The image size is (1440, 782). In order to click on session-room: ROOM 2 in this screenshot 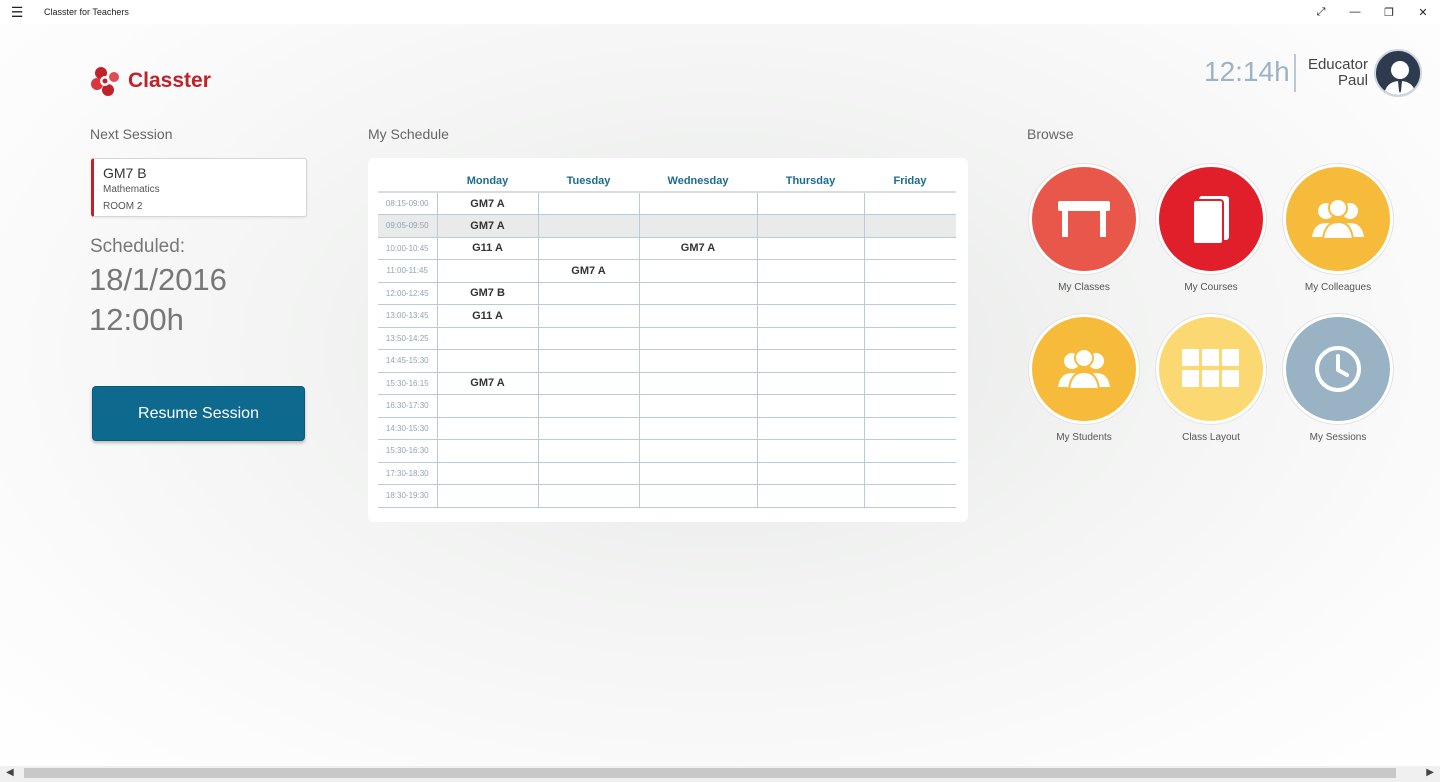, I will do `click(123, 206)`.